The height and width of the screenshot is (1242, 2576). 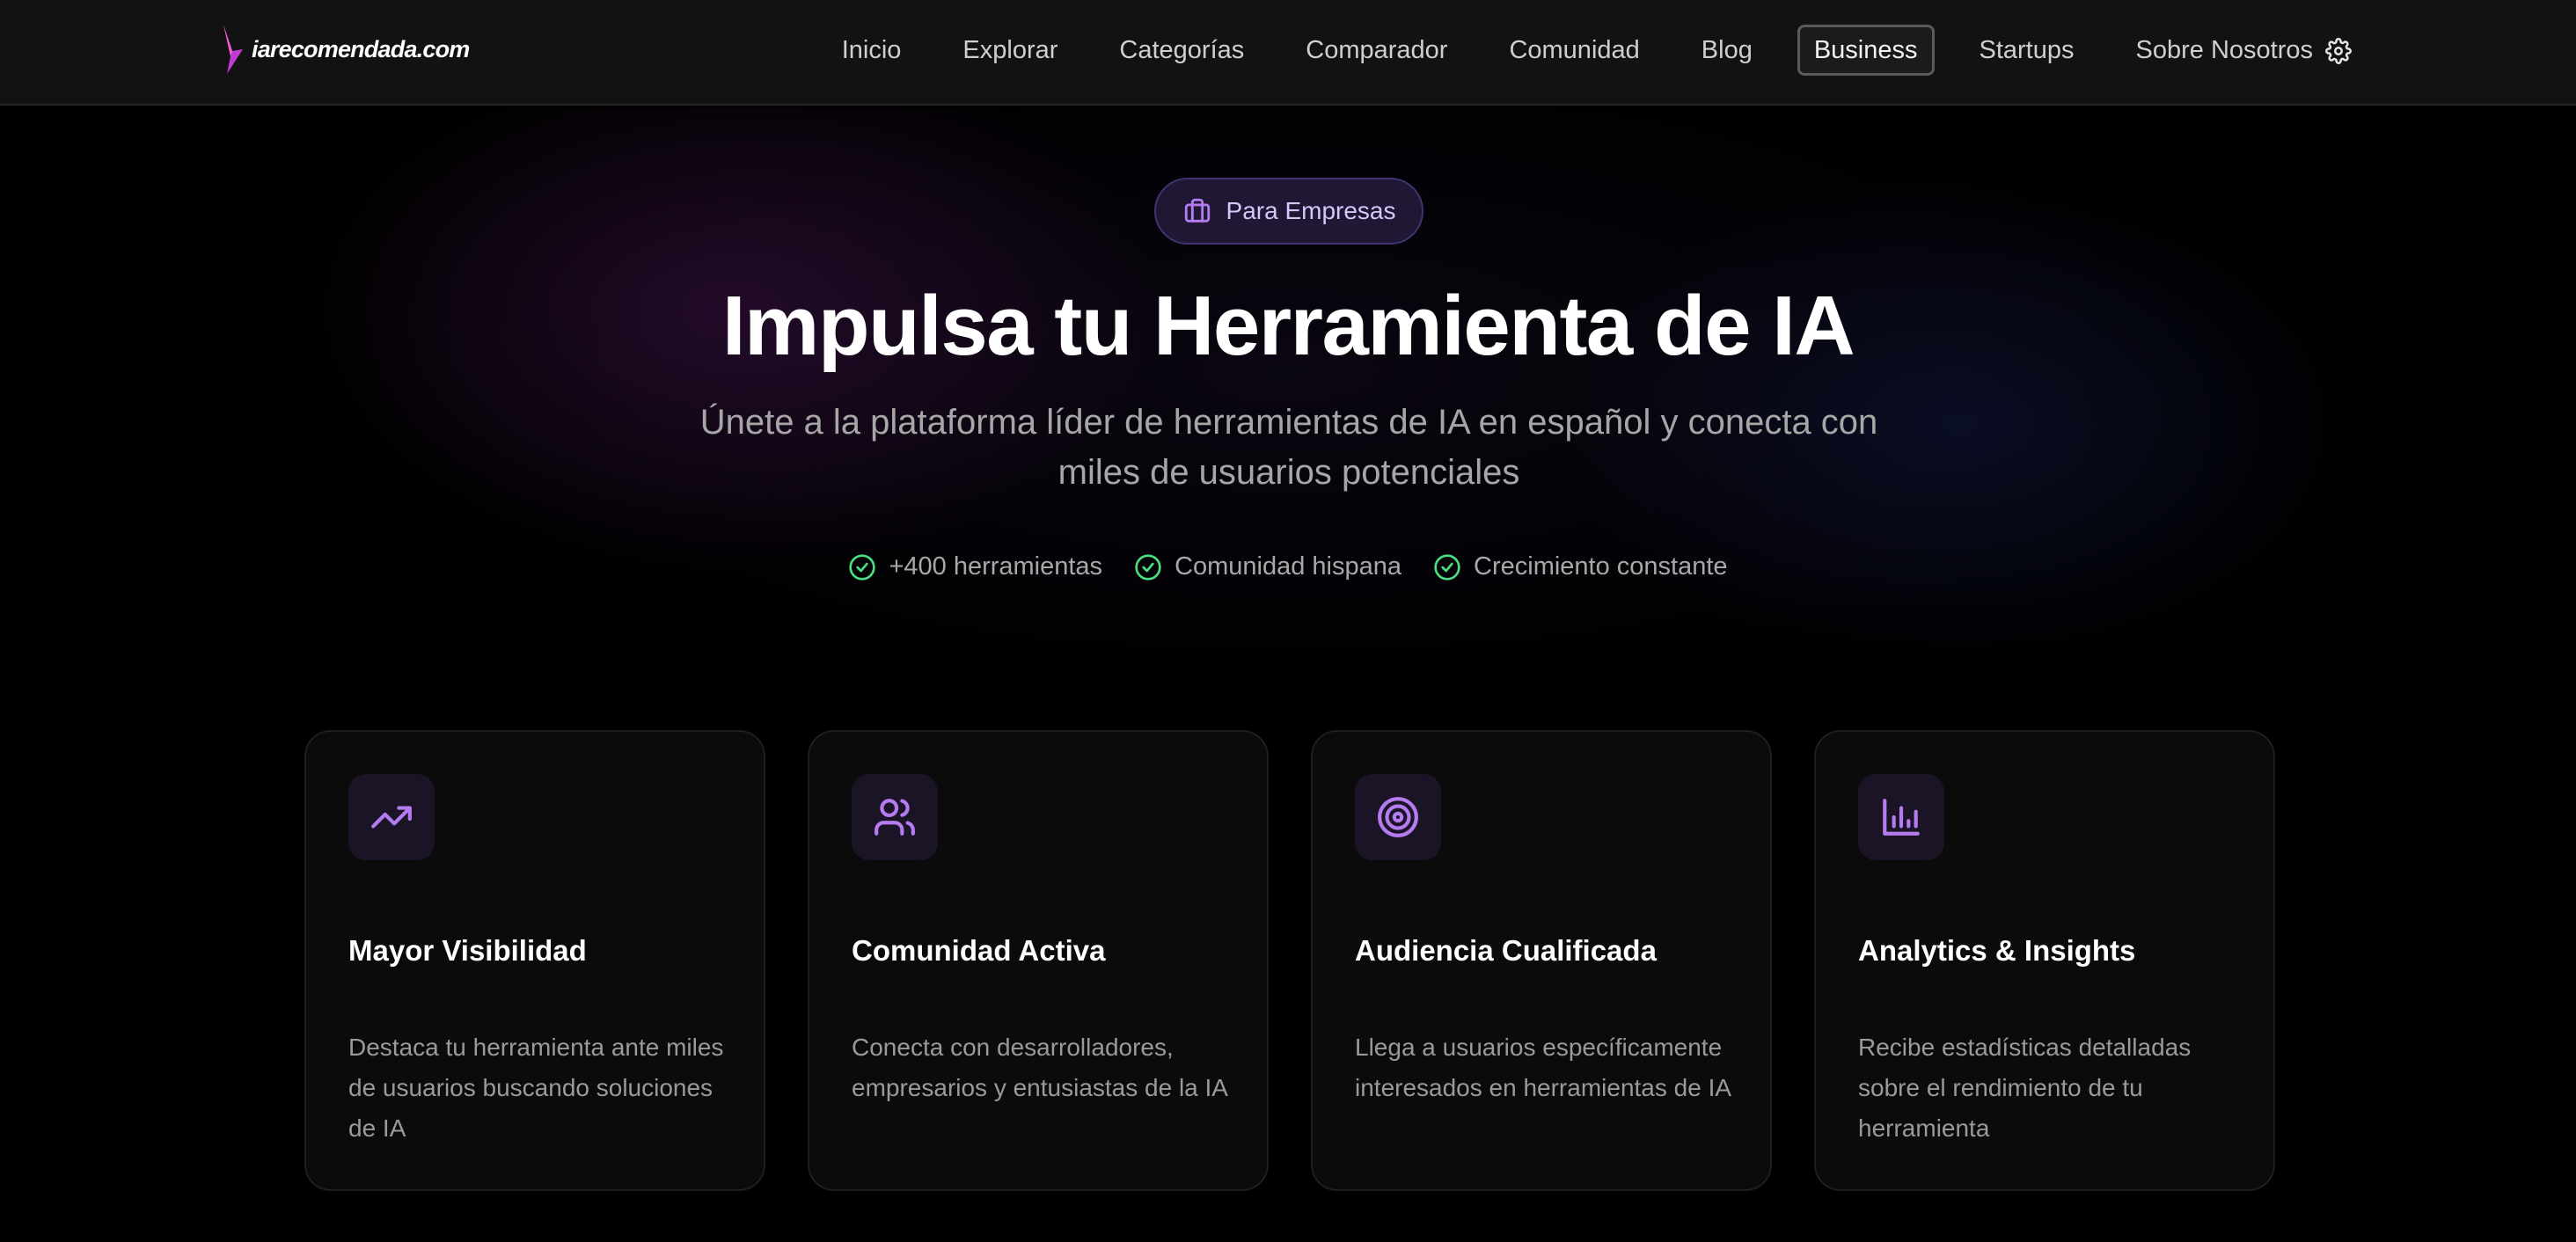 I want to click on nav-link-comparador: Comparador, so click(x=1376, y=50).